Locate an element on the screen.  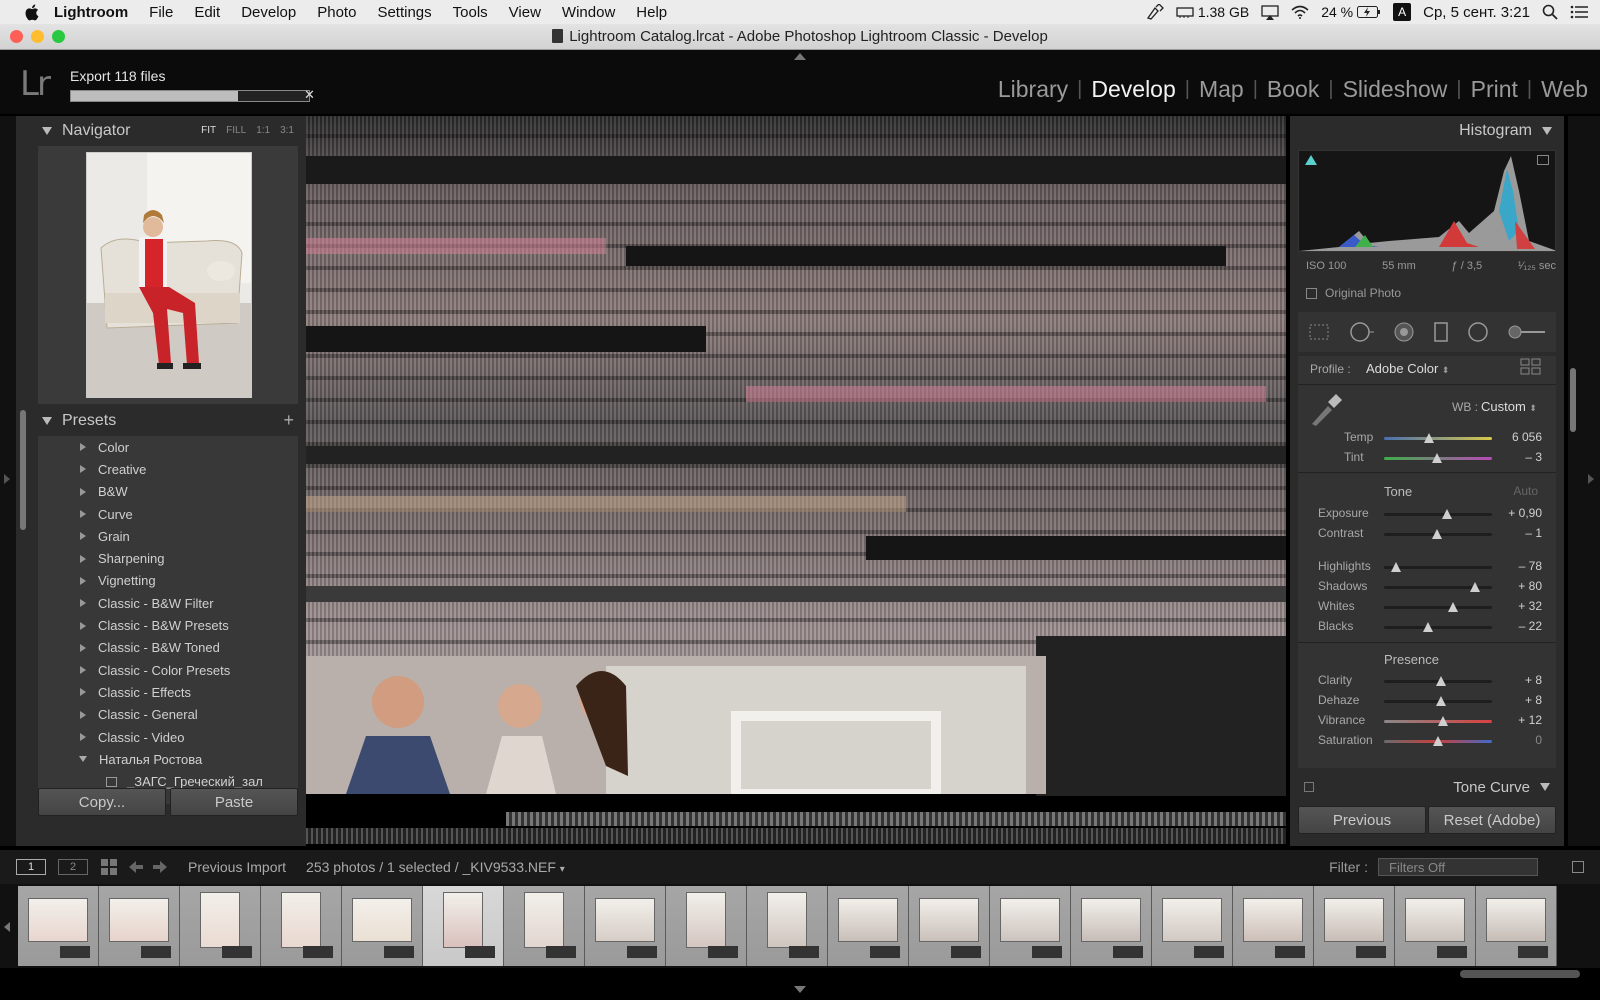
menu-file: File is located at coordinates (161, 12).